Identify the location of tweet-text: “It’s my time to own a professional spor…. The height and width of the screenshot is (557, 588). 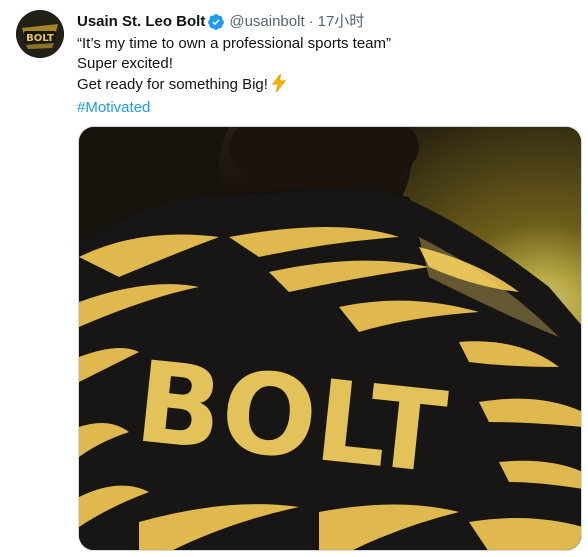
(332, 76).